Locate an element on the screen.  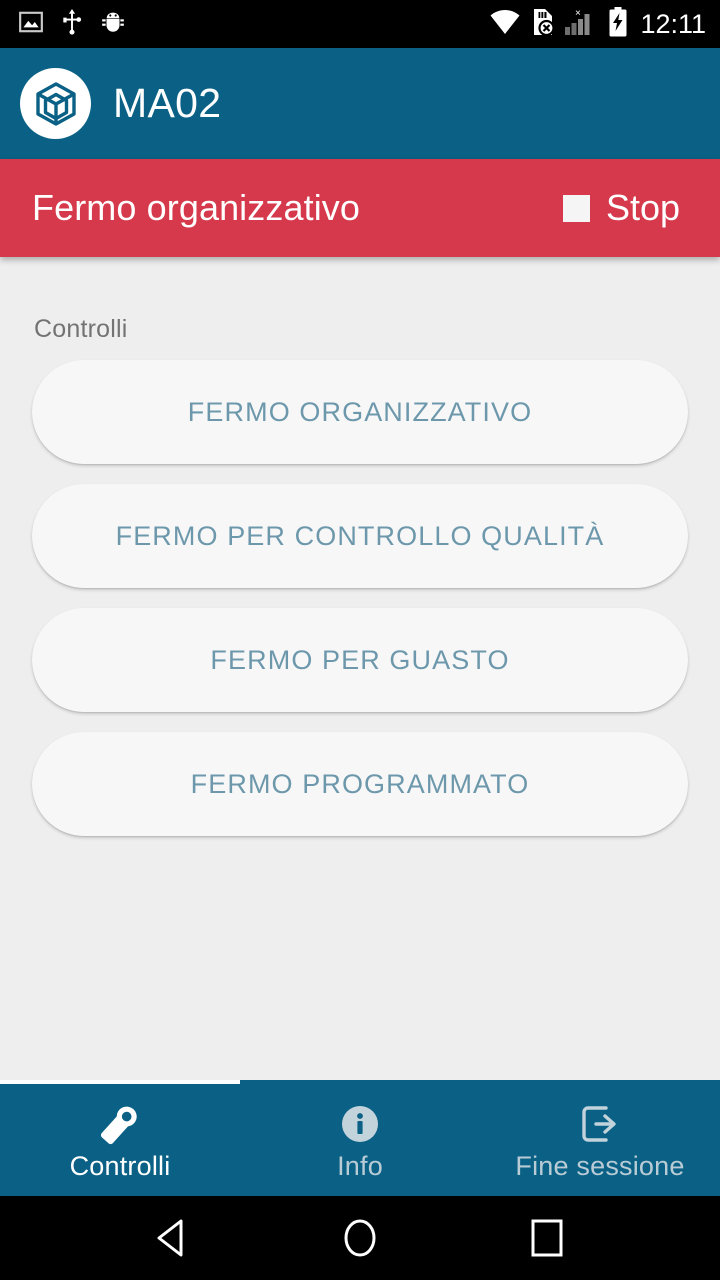
cube-logo-icon is located at coordinates (55, 103).